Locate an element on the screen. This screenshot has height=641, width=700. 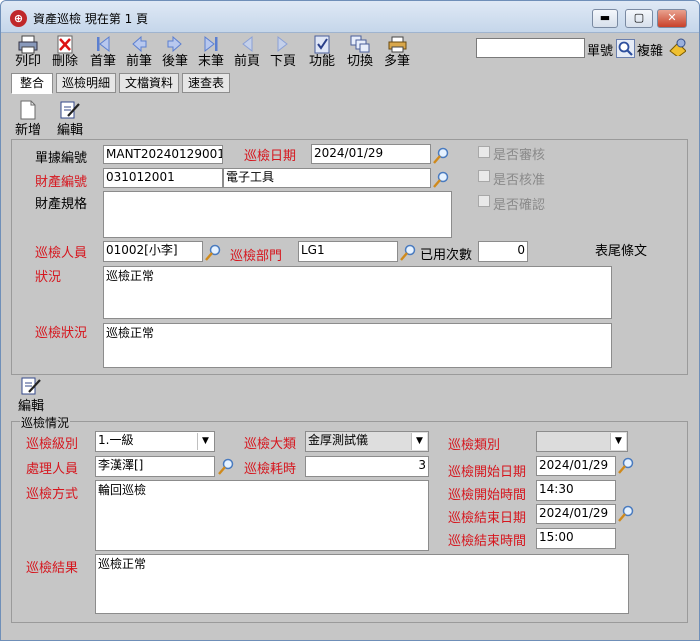
inspector-lookup-icon is located at coordinates (213, 252).